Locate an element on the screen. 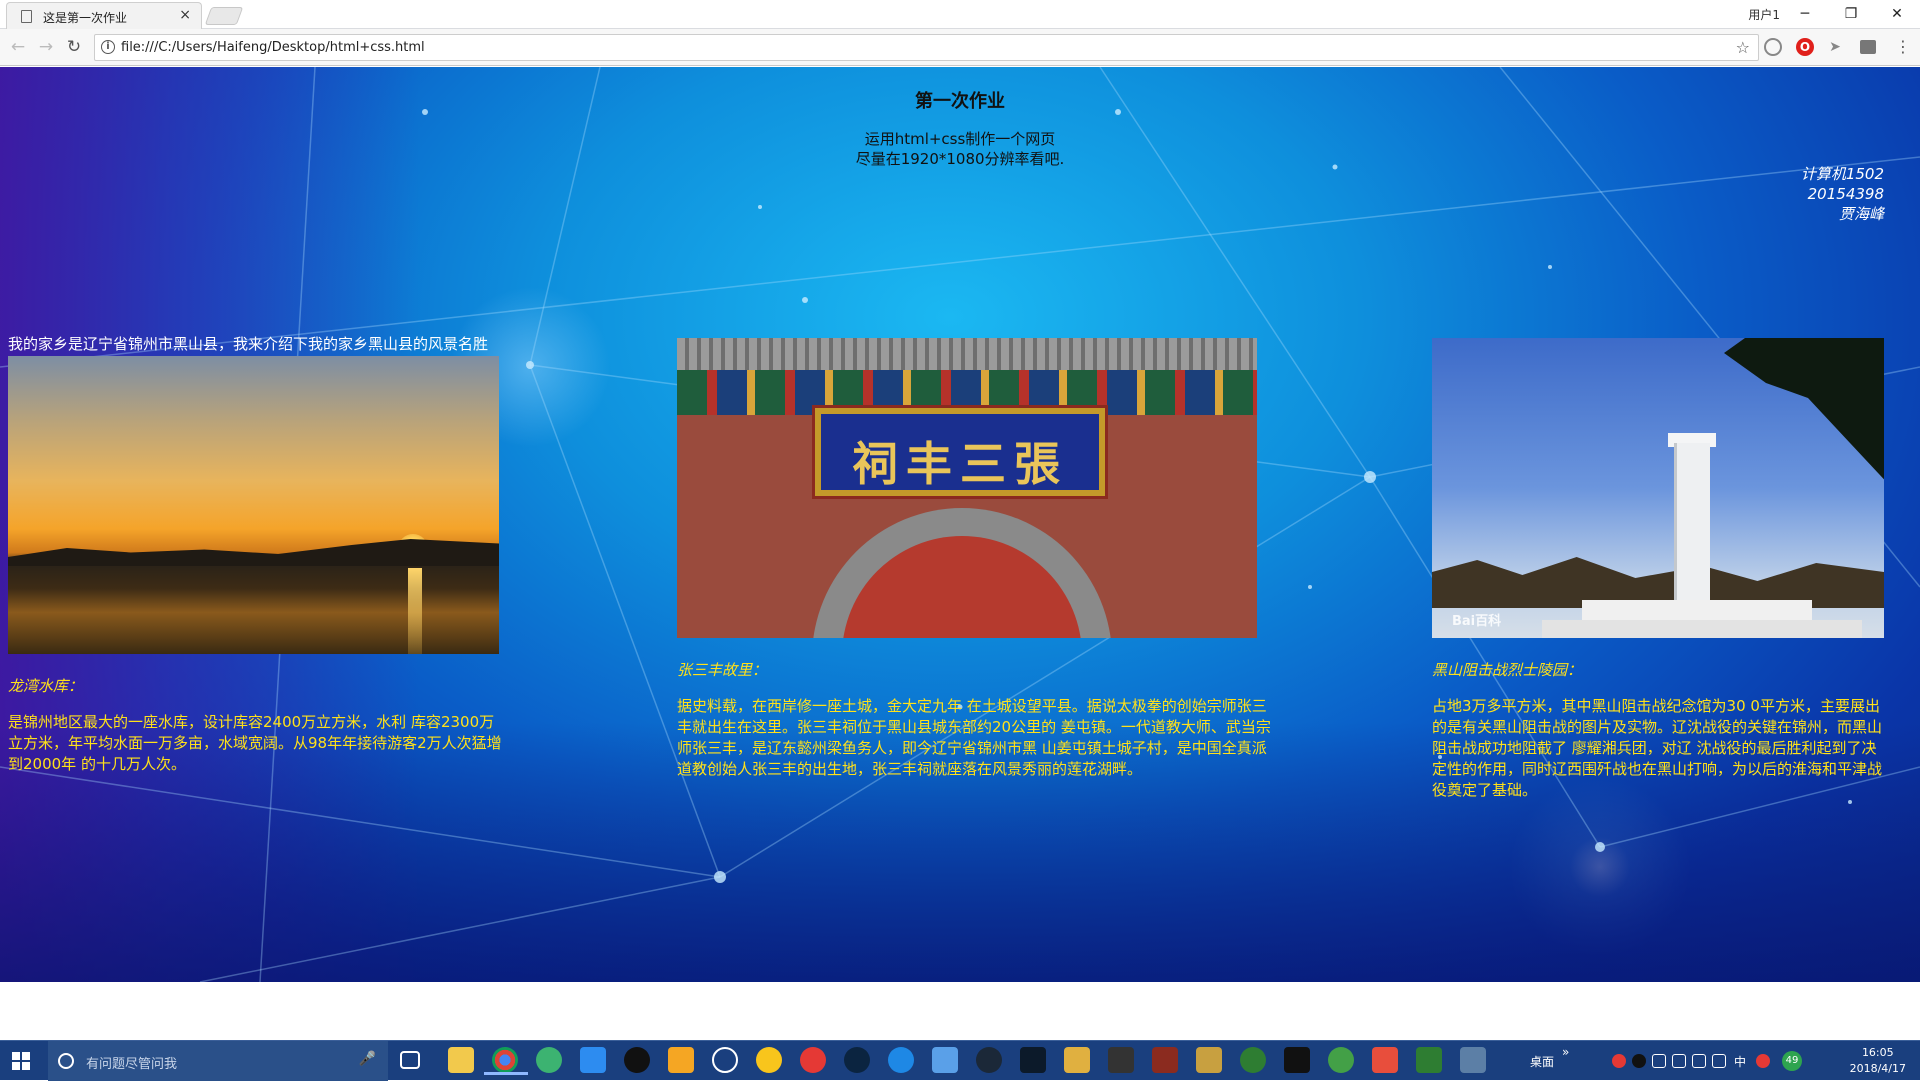 This screenshot has height=1081, width=1920. cursor-extension-icon: ➤ is located at coordinates (1835, 47).